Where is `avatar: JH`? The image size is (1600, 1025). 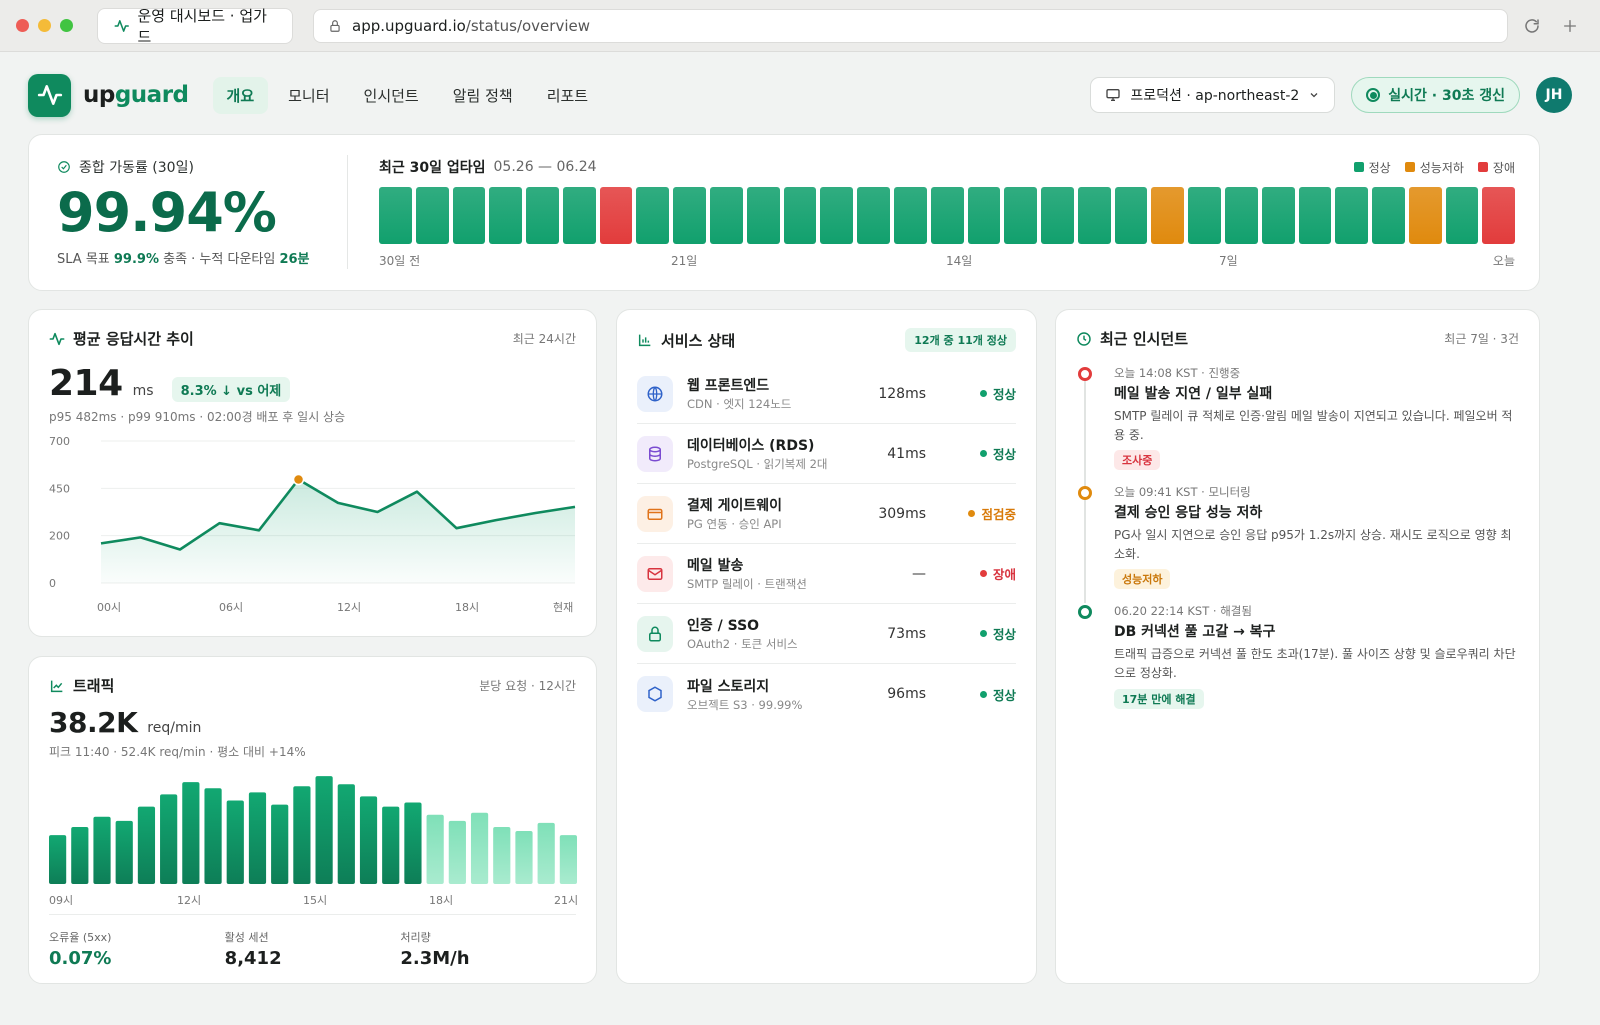
avatar: JH is located at coordinates (1554, 95).